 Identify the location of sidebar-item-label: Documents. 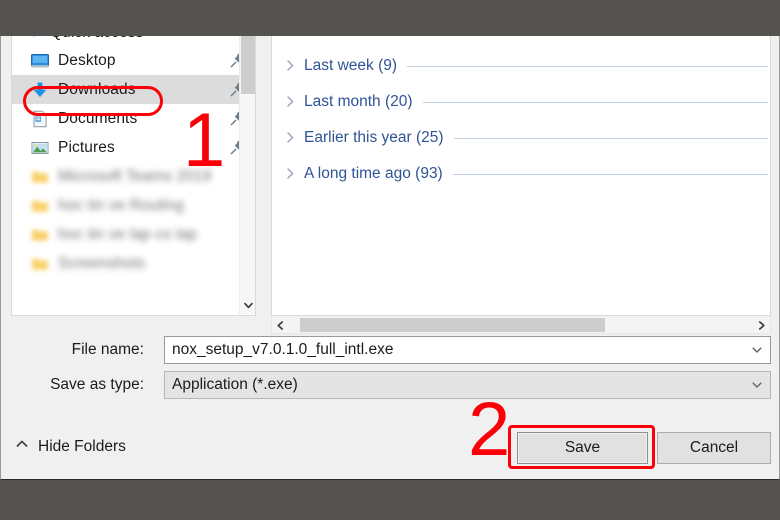
(98, 118).